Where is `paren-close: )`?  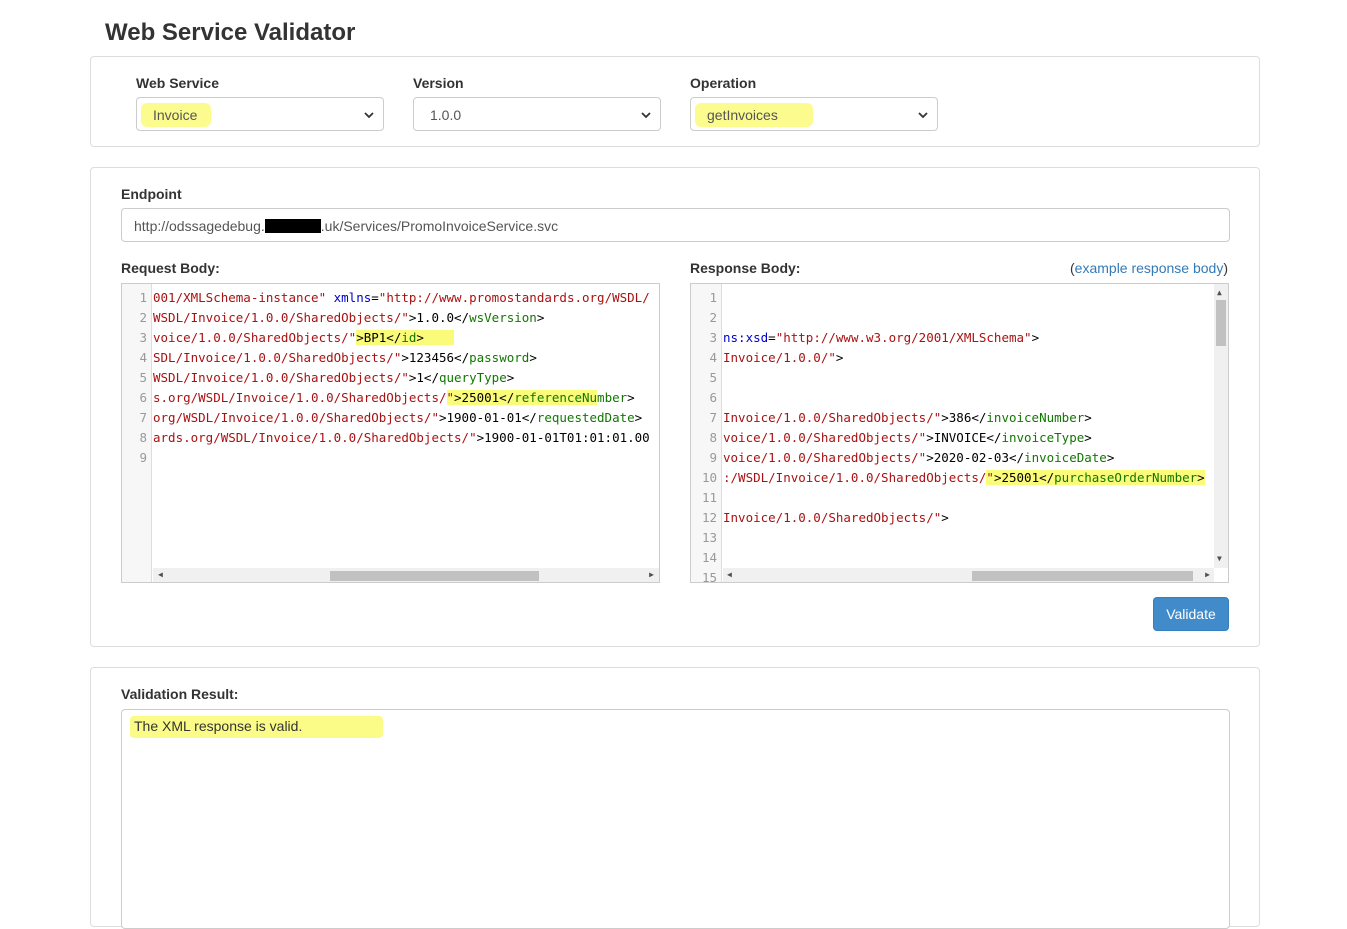 paren-close: ) is located at coordinates (1225, 268).